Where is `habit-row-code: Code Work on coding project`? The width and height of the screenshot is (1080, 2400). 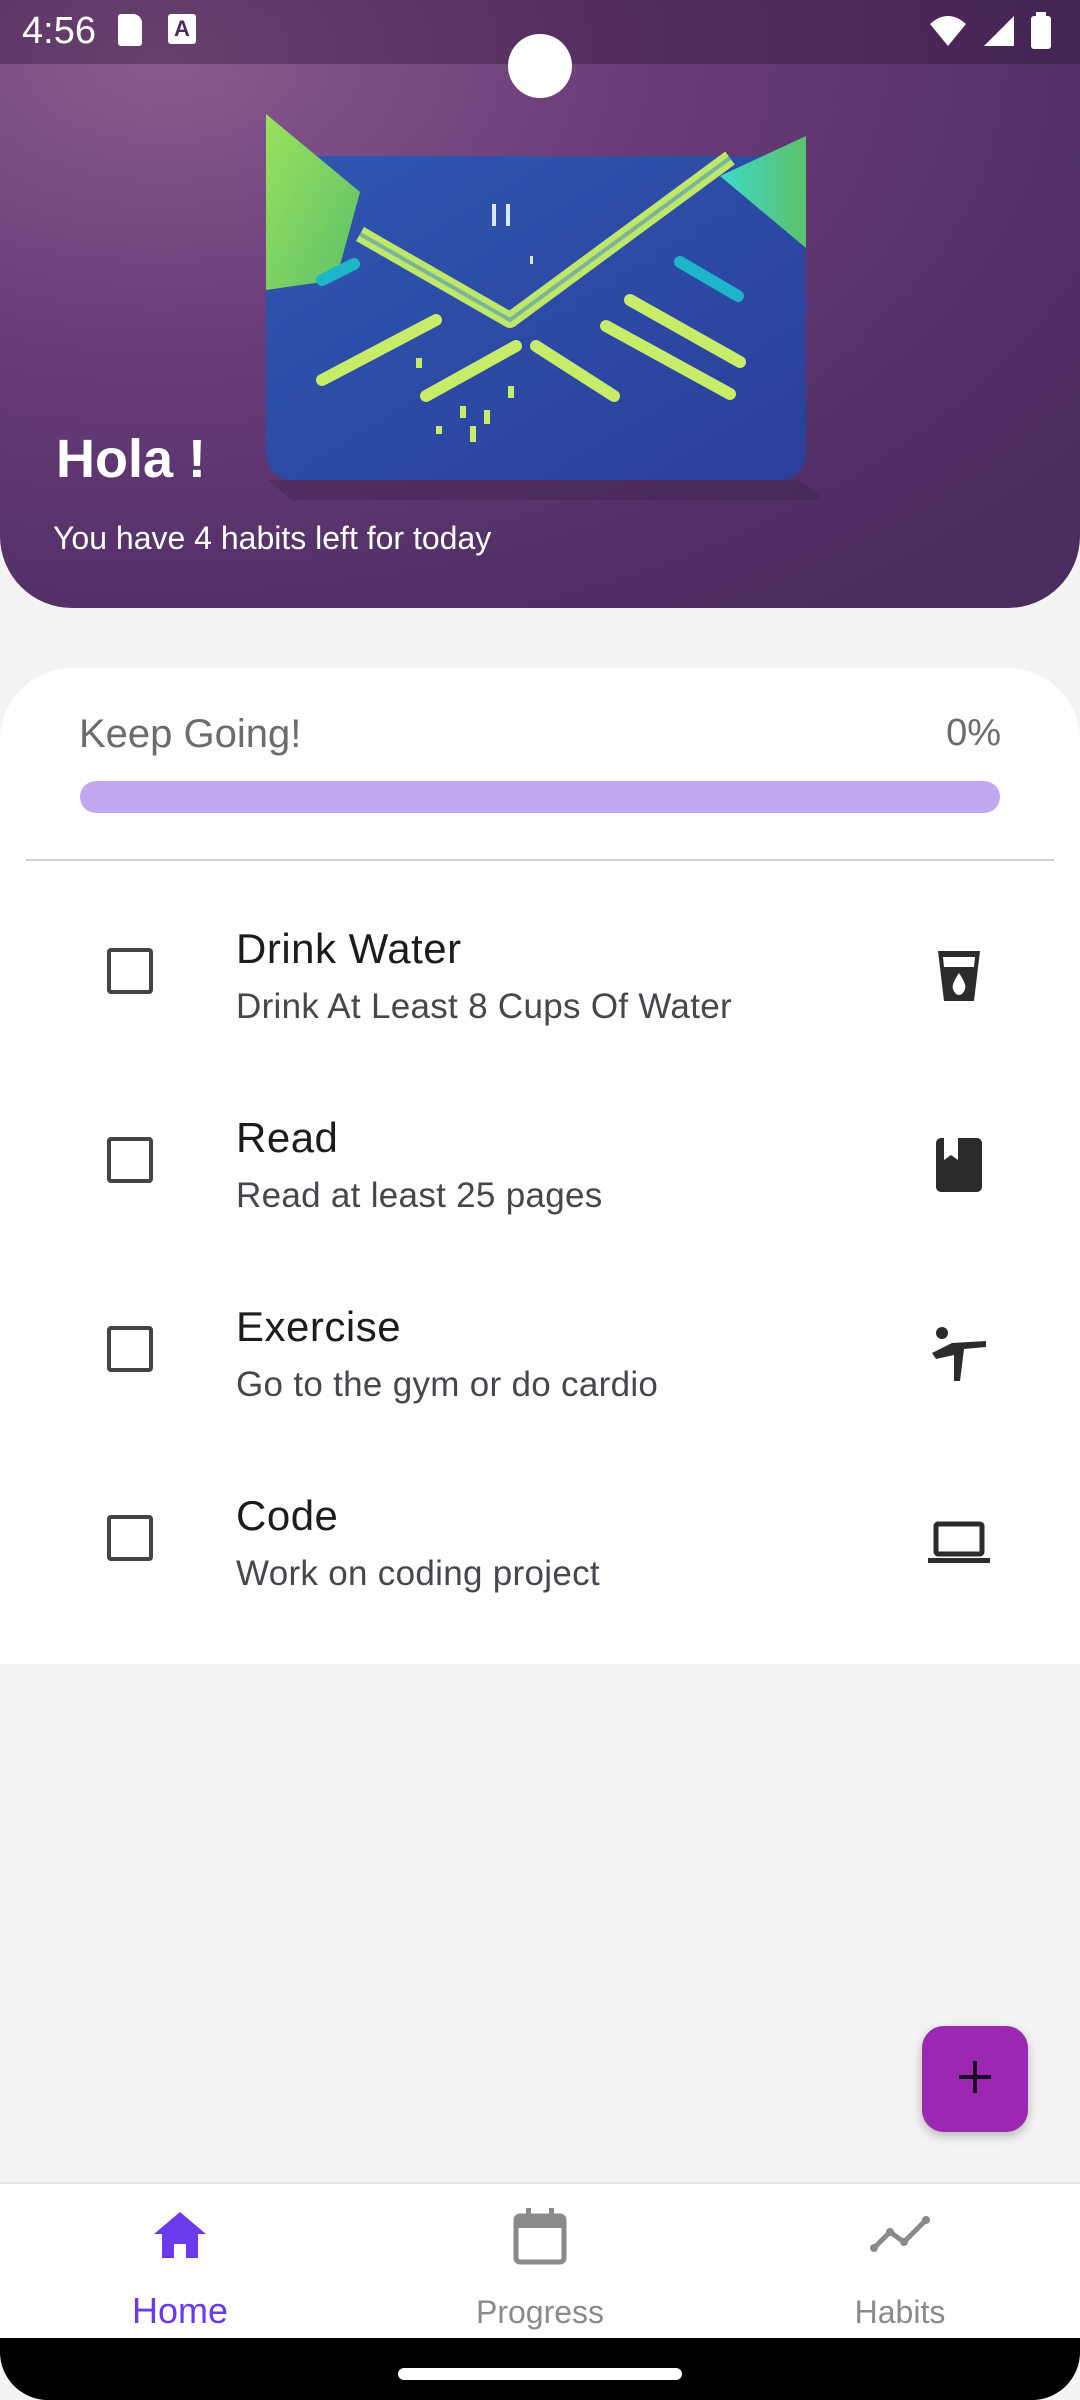
habit-row-code: Code Work on coding project is located at coordinates (540, 1522).